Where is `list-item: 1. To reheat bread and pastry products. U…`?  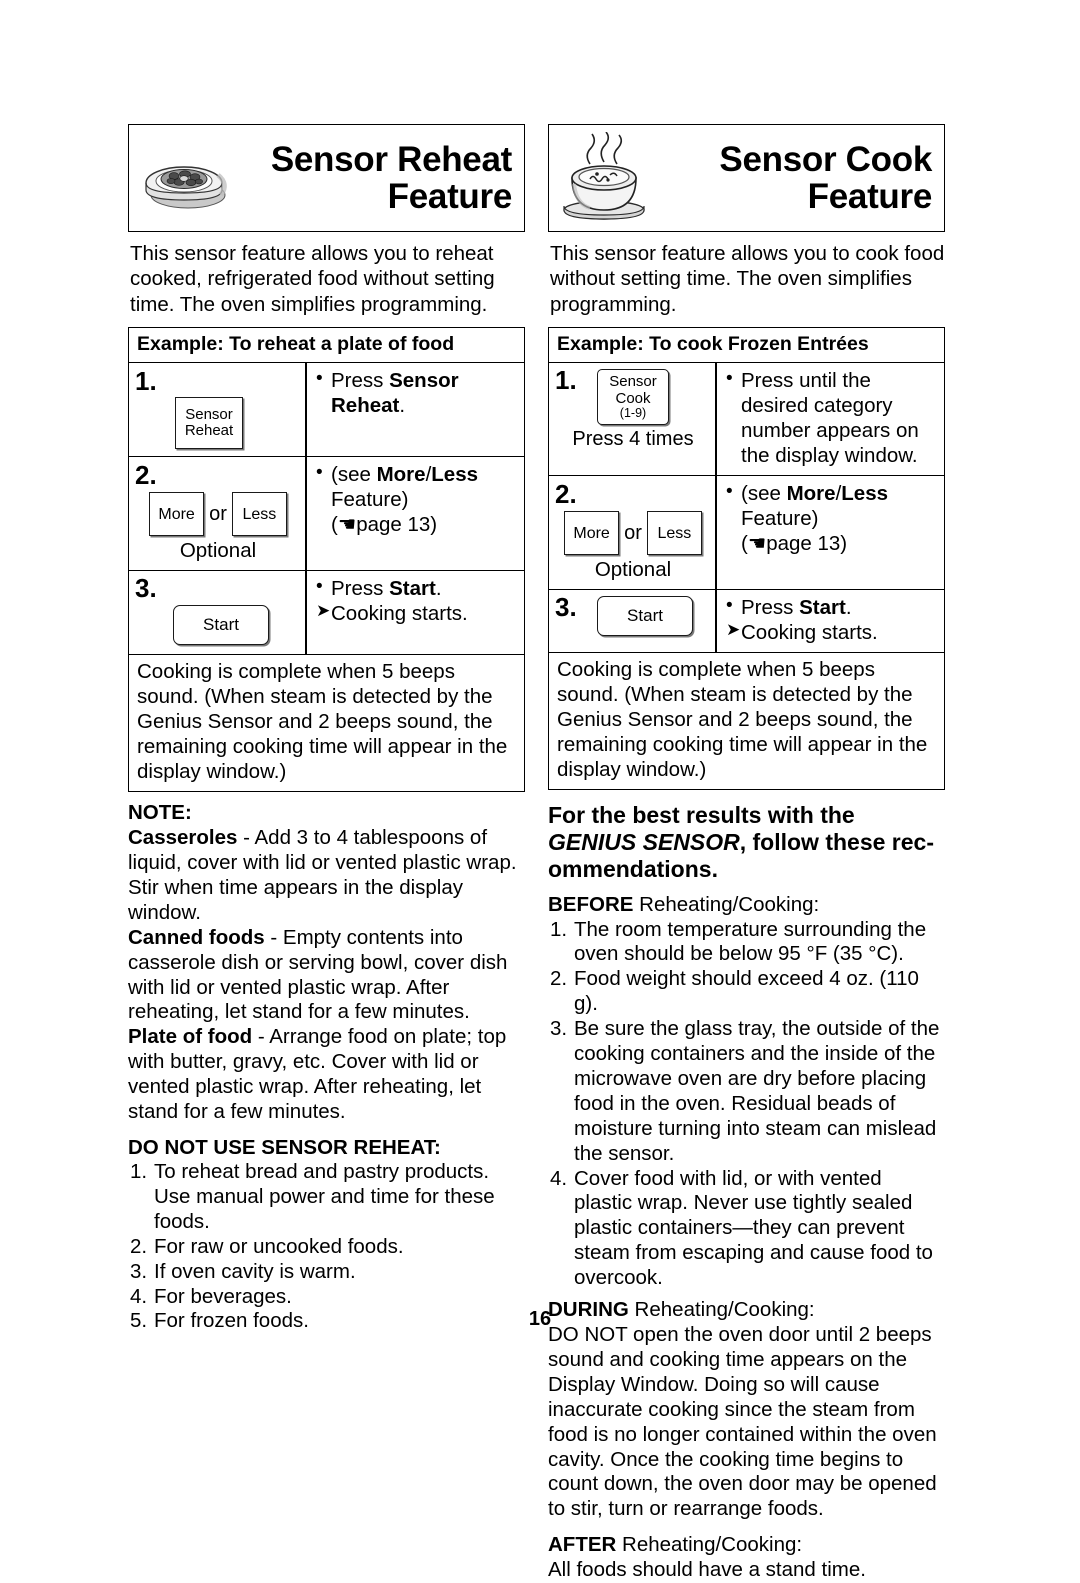
list-item: 1. To reheat bread and pastry products. U… is located at coordinates (326, 1197).